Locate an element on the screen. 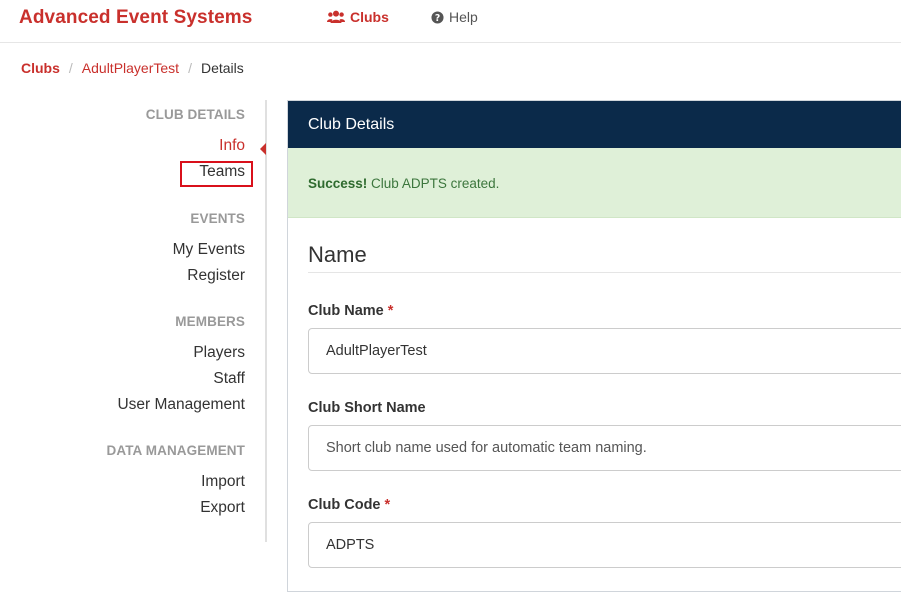 This screenshot has height=592, width=901. breadcrumb-club: AdultPlayerTest is located at coordinates (130, 68).